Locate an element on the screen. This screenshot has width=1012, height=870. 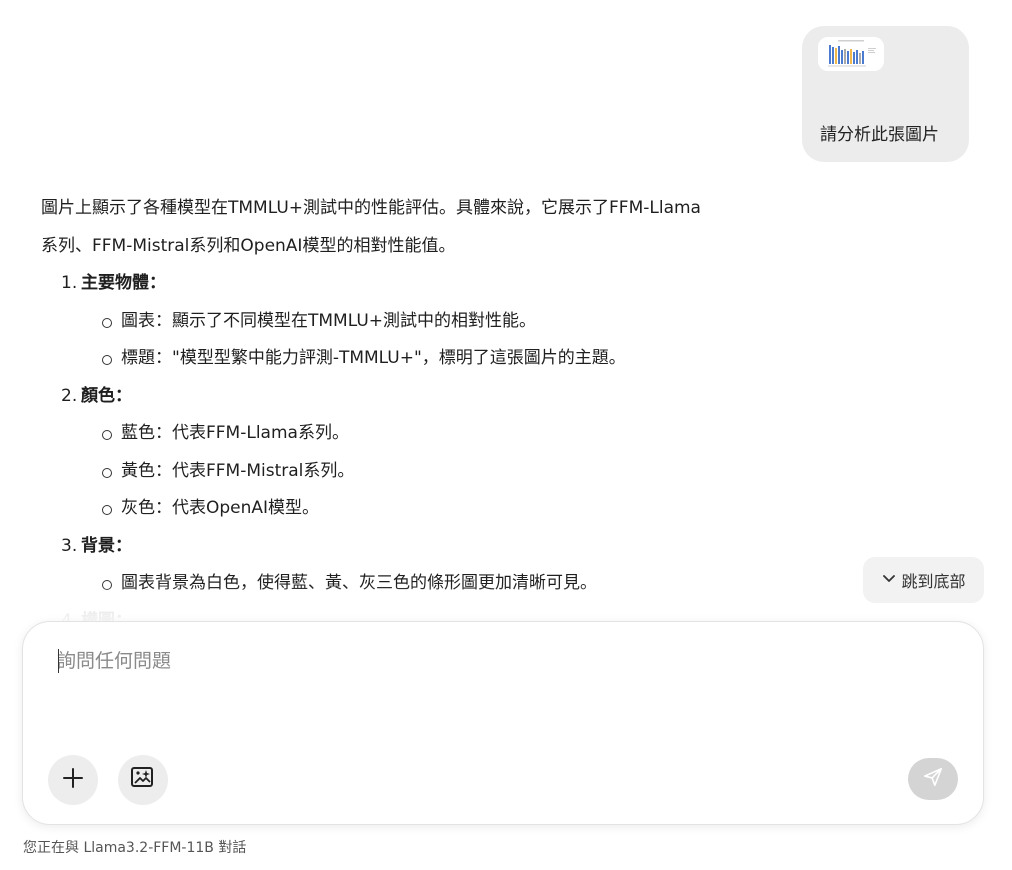
list-item: 標題："模型型繁中能力評測-TMMLU+"，標明了這張圖片的主題。 is located at coordinates (451, 359).